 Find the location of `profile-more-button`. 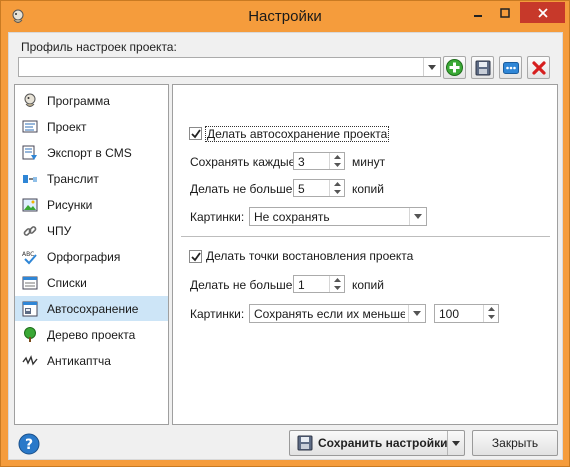

profile-more-button is located at coordinates (510, 67).